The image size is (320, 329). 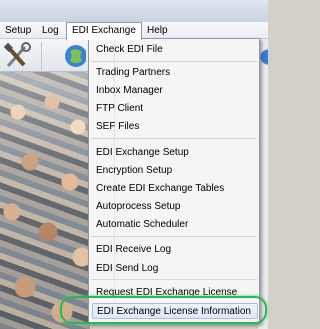 I want to click on menu-help: Help, so click(x=157, y=30).